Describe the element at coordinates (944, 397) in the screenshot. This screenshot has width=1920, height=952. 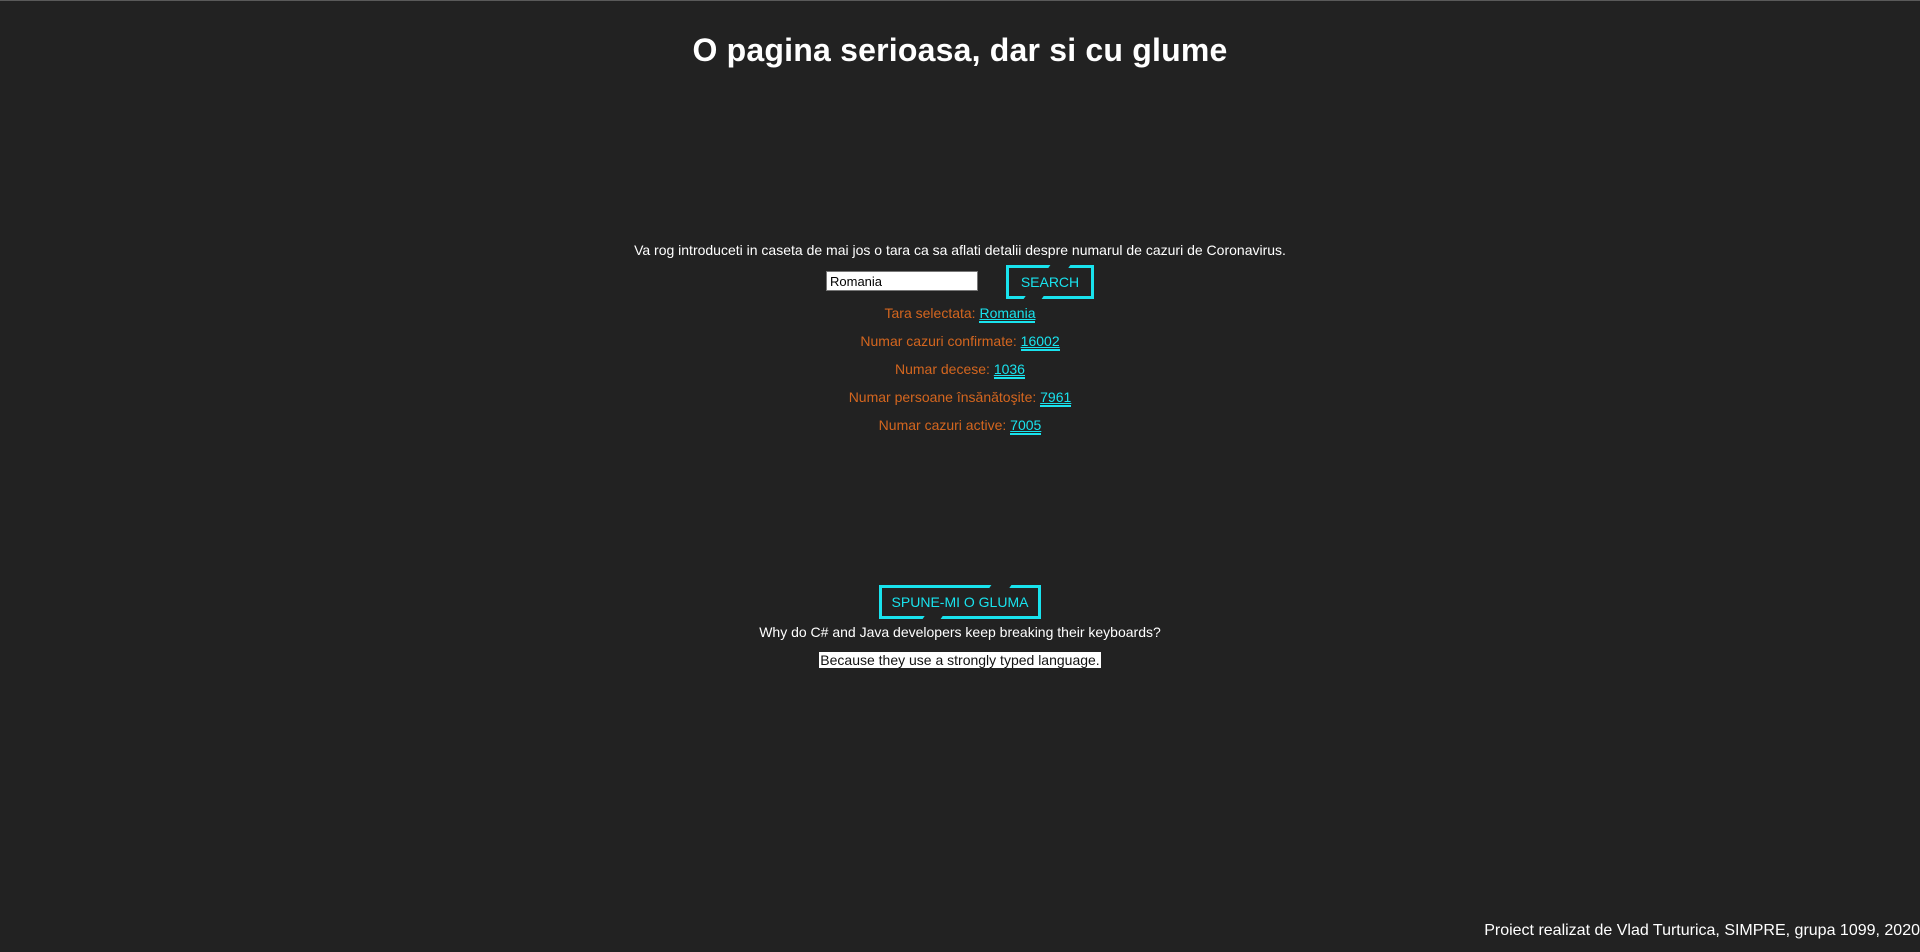
I see `stat-label: Numar persoane însănătoşite:` at that location.